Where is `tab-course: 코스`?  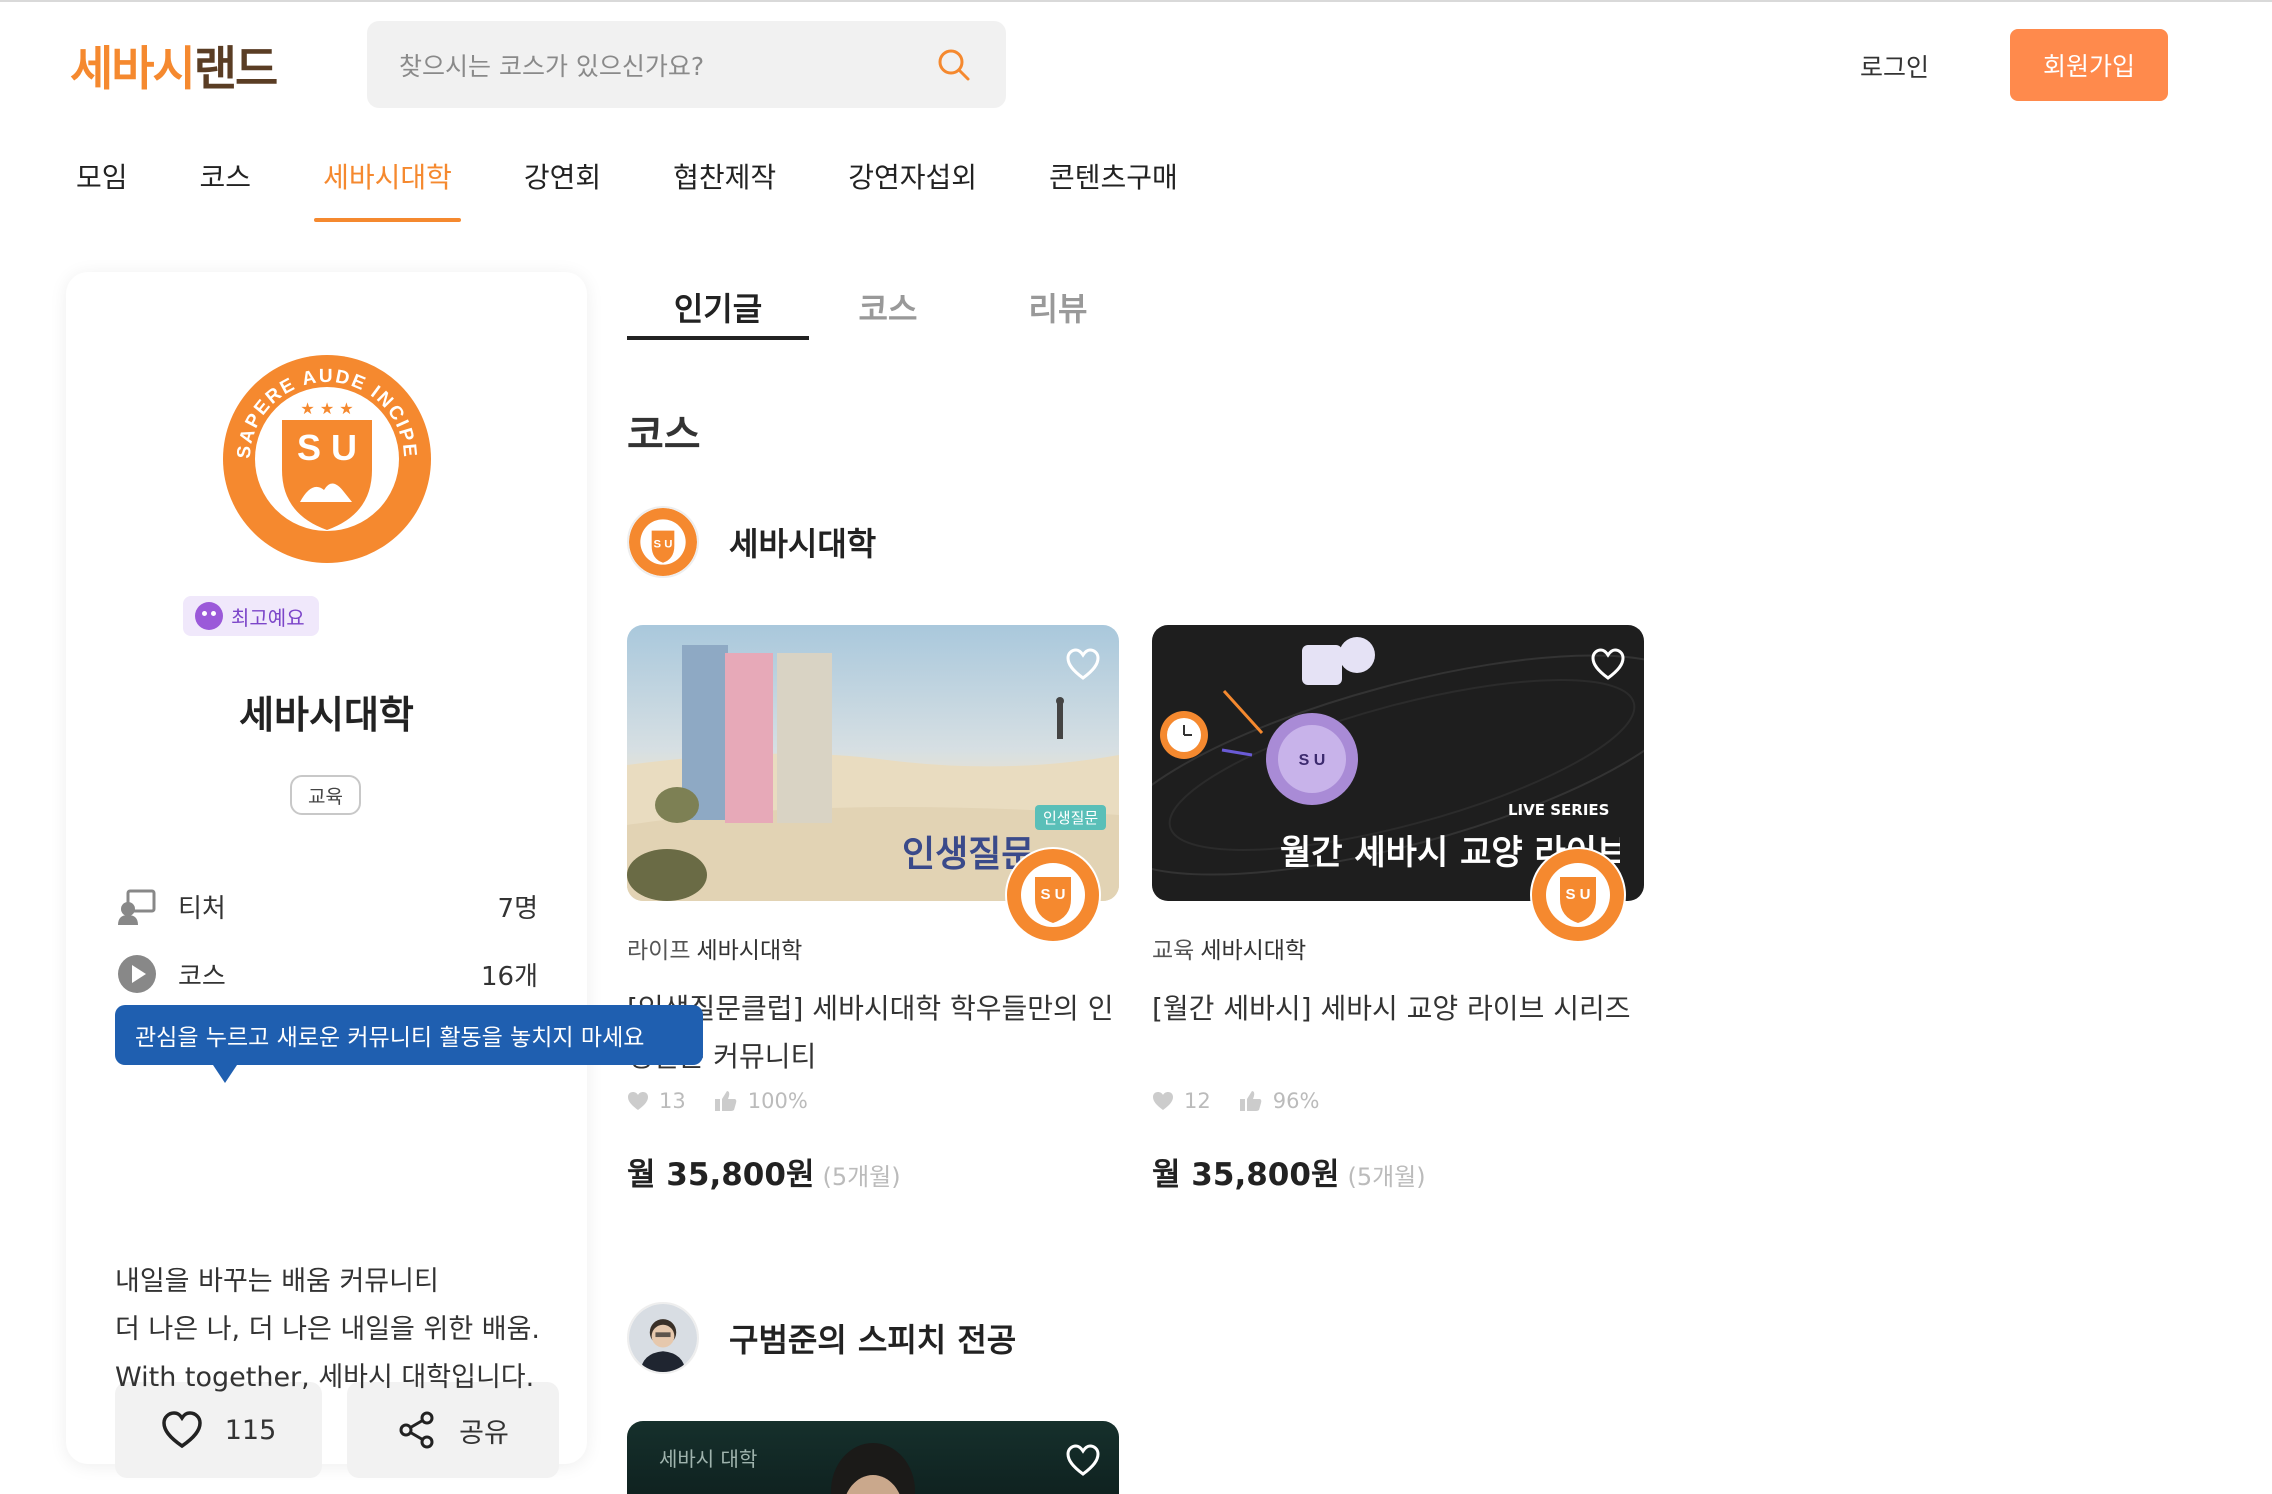
tab-course: 코스 is located at coordinates (888, 306).